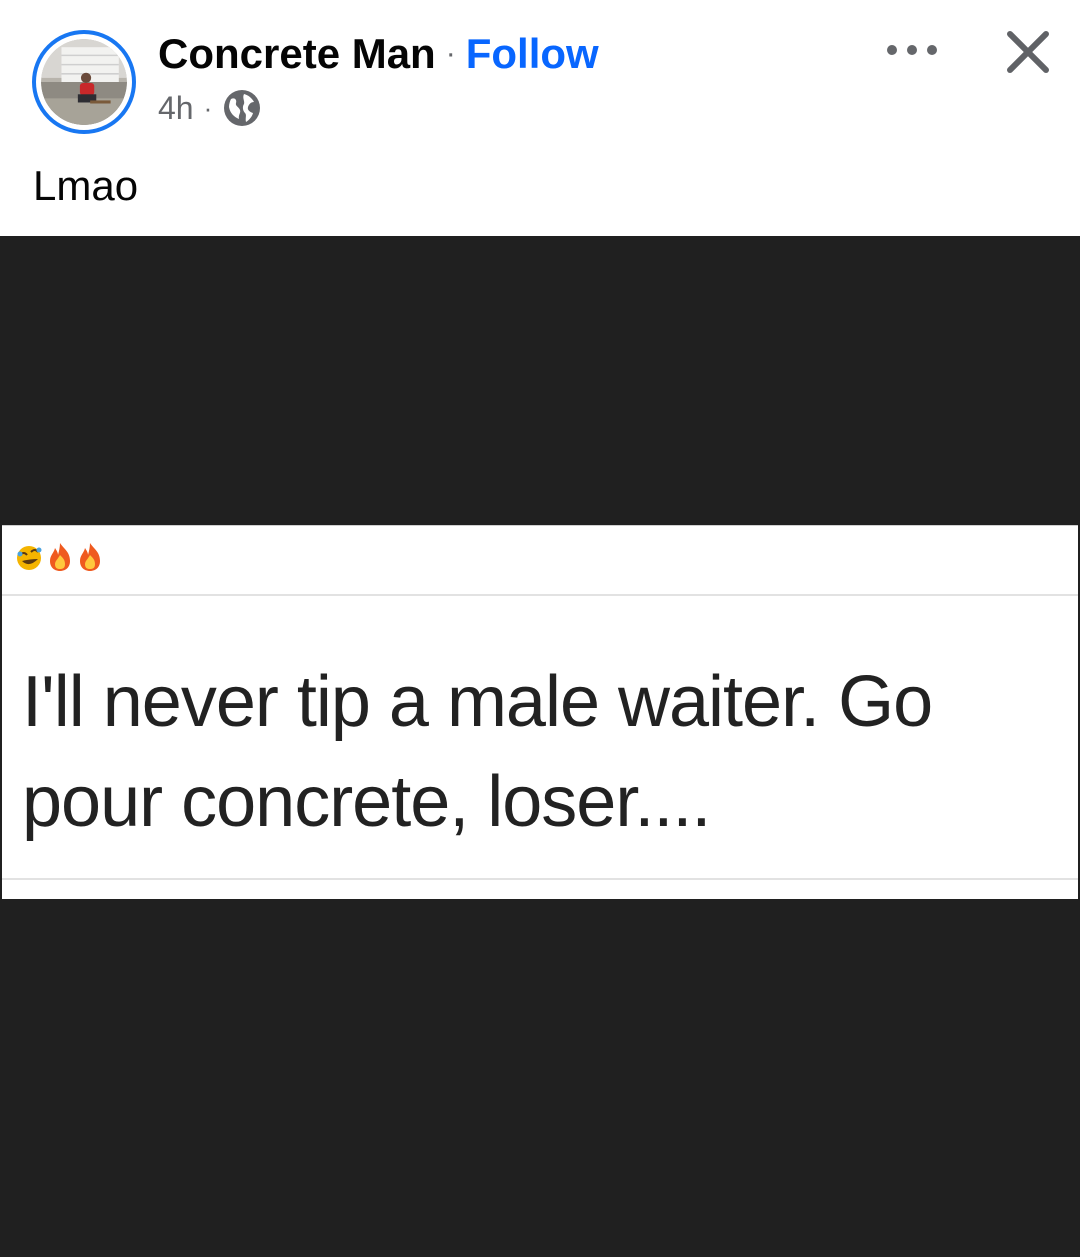 Image resolution: width=1080 pixels, height=1257 pixels. Describe the element at coordinates (242, 108) in the screenshot. I see `globe-icon` at that location.